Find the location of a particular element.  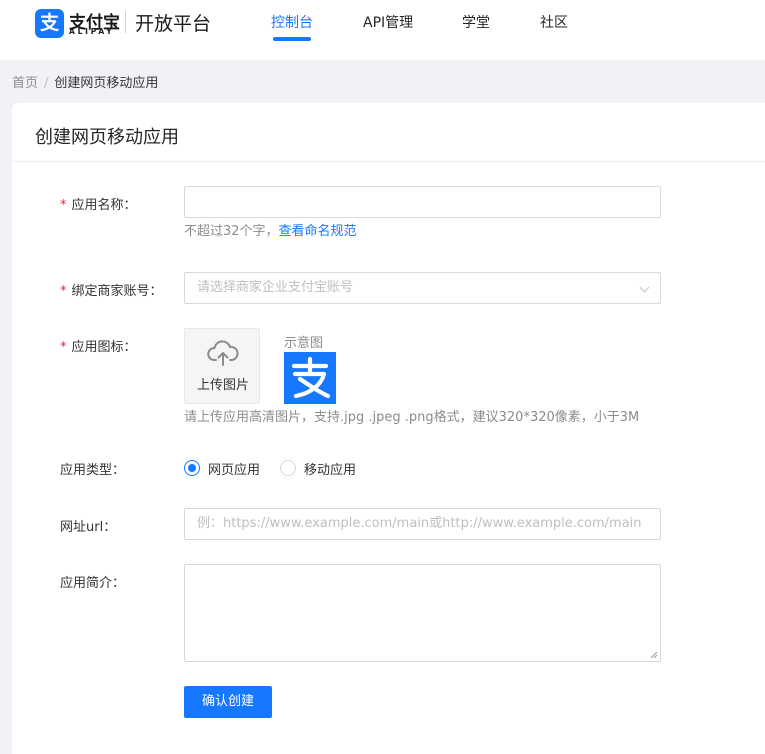

merchant-label: * 绑定商家账号： is located at coordinates (111, 289).